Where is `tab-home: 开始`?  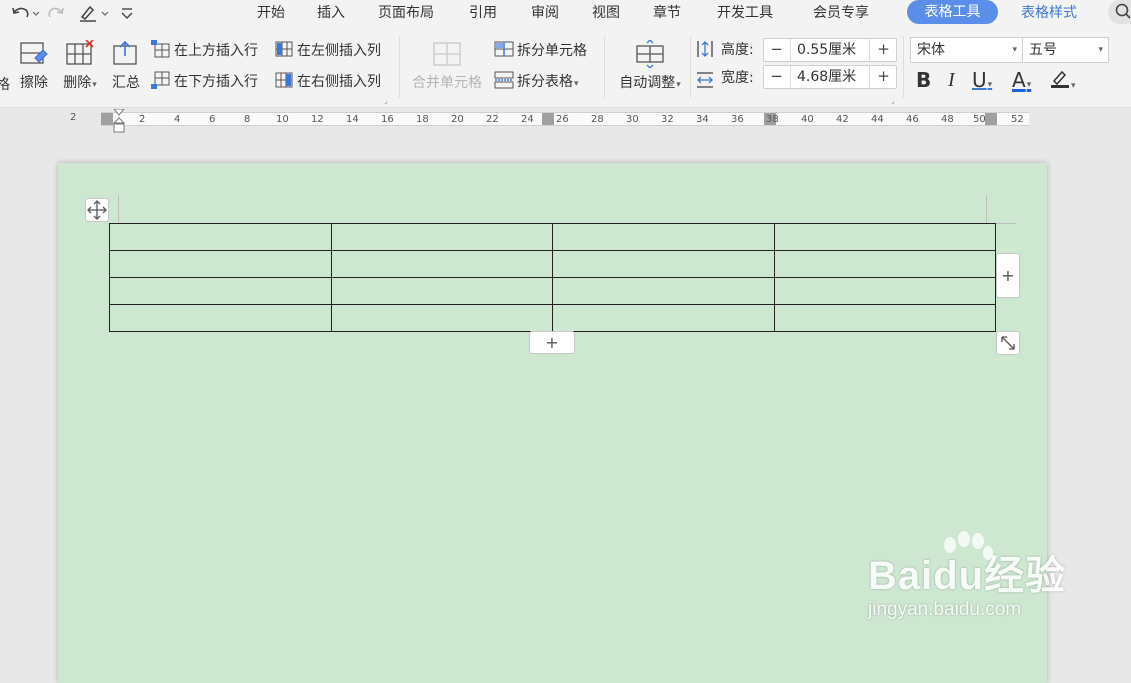
tab-home: 开始 is located at coordinates (271, 13).